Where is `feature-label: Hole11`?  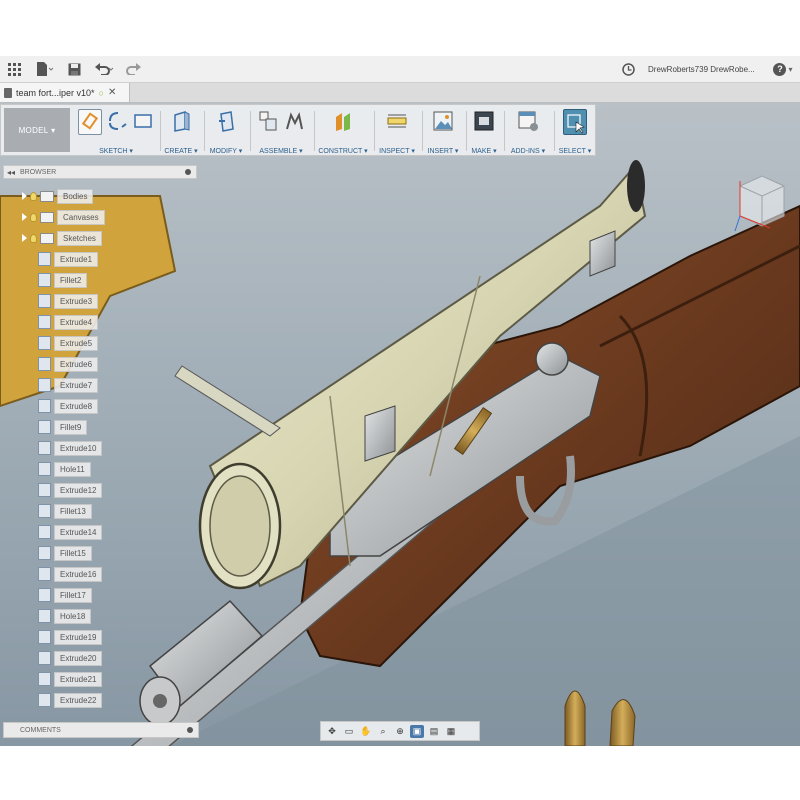 feature-label: Hole11 is located at coordinates (72, 469).